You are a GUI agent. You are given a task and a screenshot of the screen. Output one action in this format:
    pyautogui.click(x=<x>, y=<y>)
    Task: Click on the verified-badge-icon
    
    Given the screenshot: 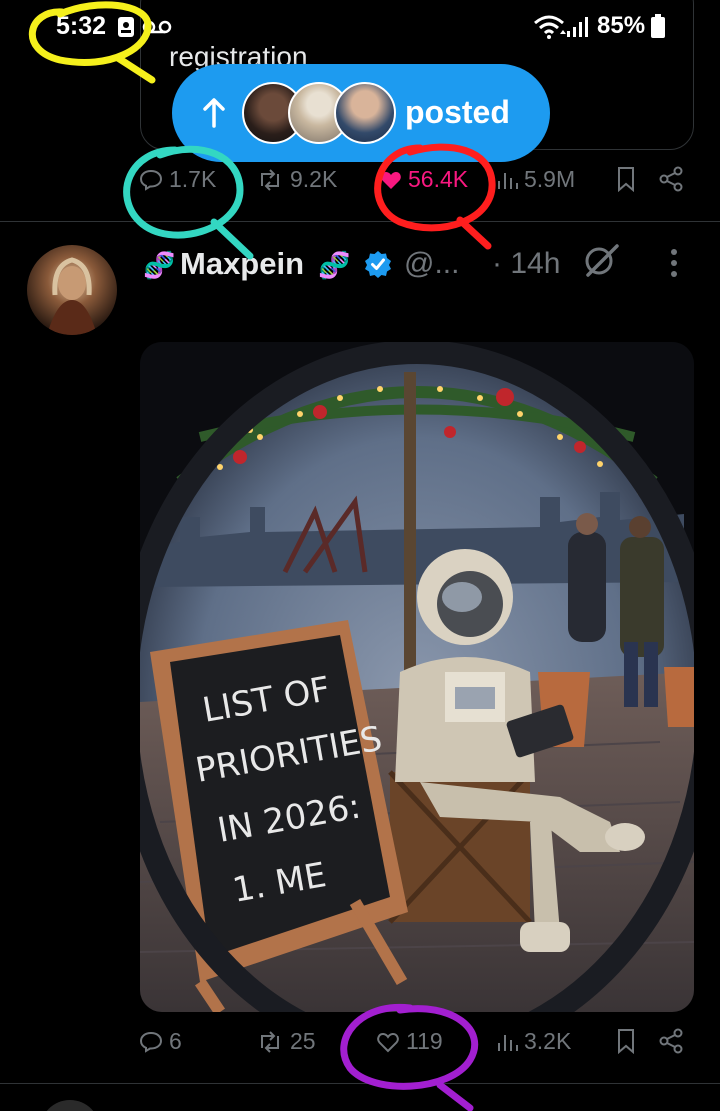 What is the action you would take?
    pyautogui.click(x=378, y=264)
    